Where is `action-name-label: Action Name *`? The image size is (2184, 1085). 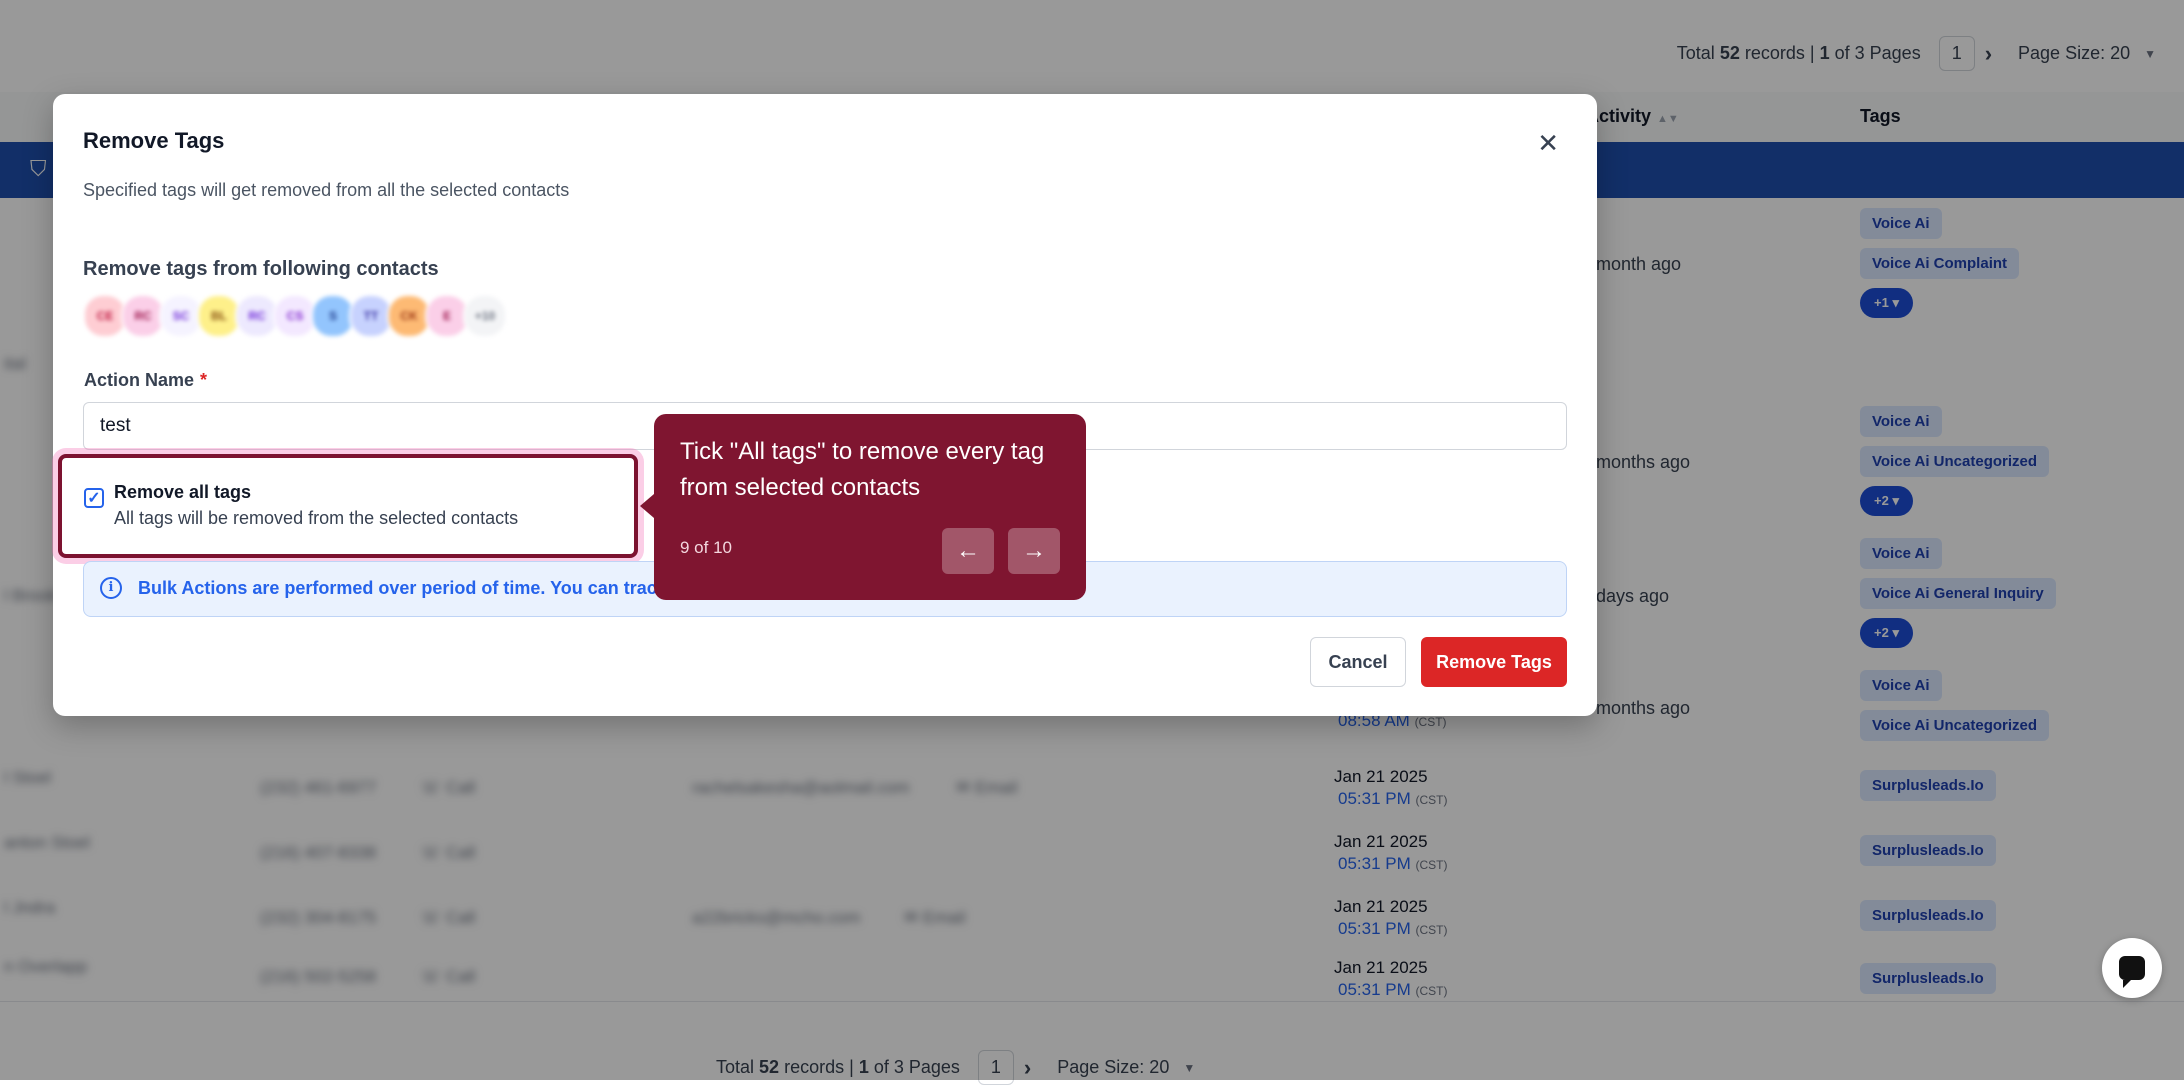
action-name-label: Action Name * is located at coordinates (146, 380).